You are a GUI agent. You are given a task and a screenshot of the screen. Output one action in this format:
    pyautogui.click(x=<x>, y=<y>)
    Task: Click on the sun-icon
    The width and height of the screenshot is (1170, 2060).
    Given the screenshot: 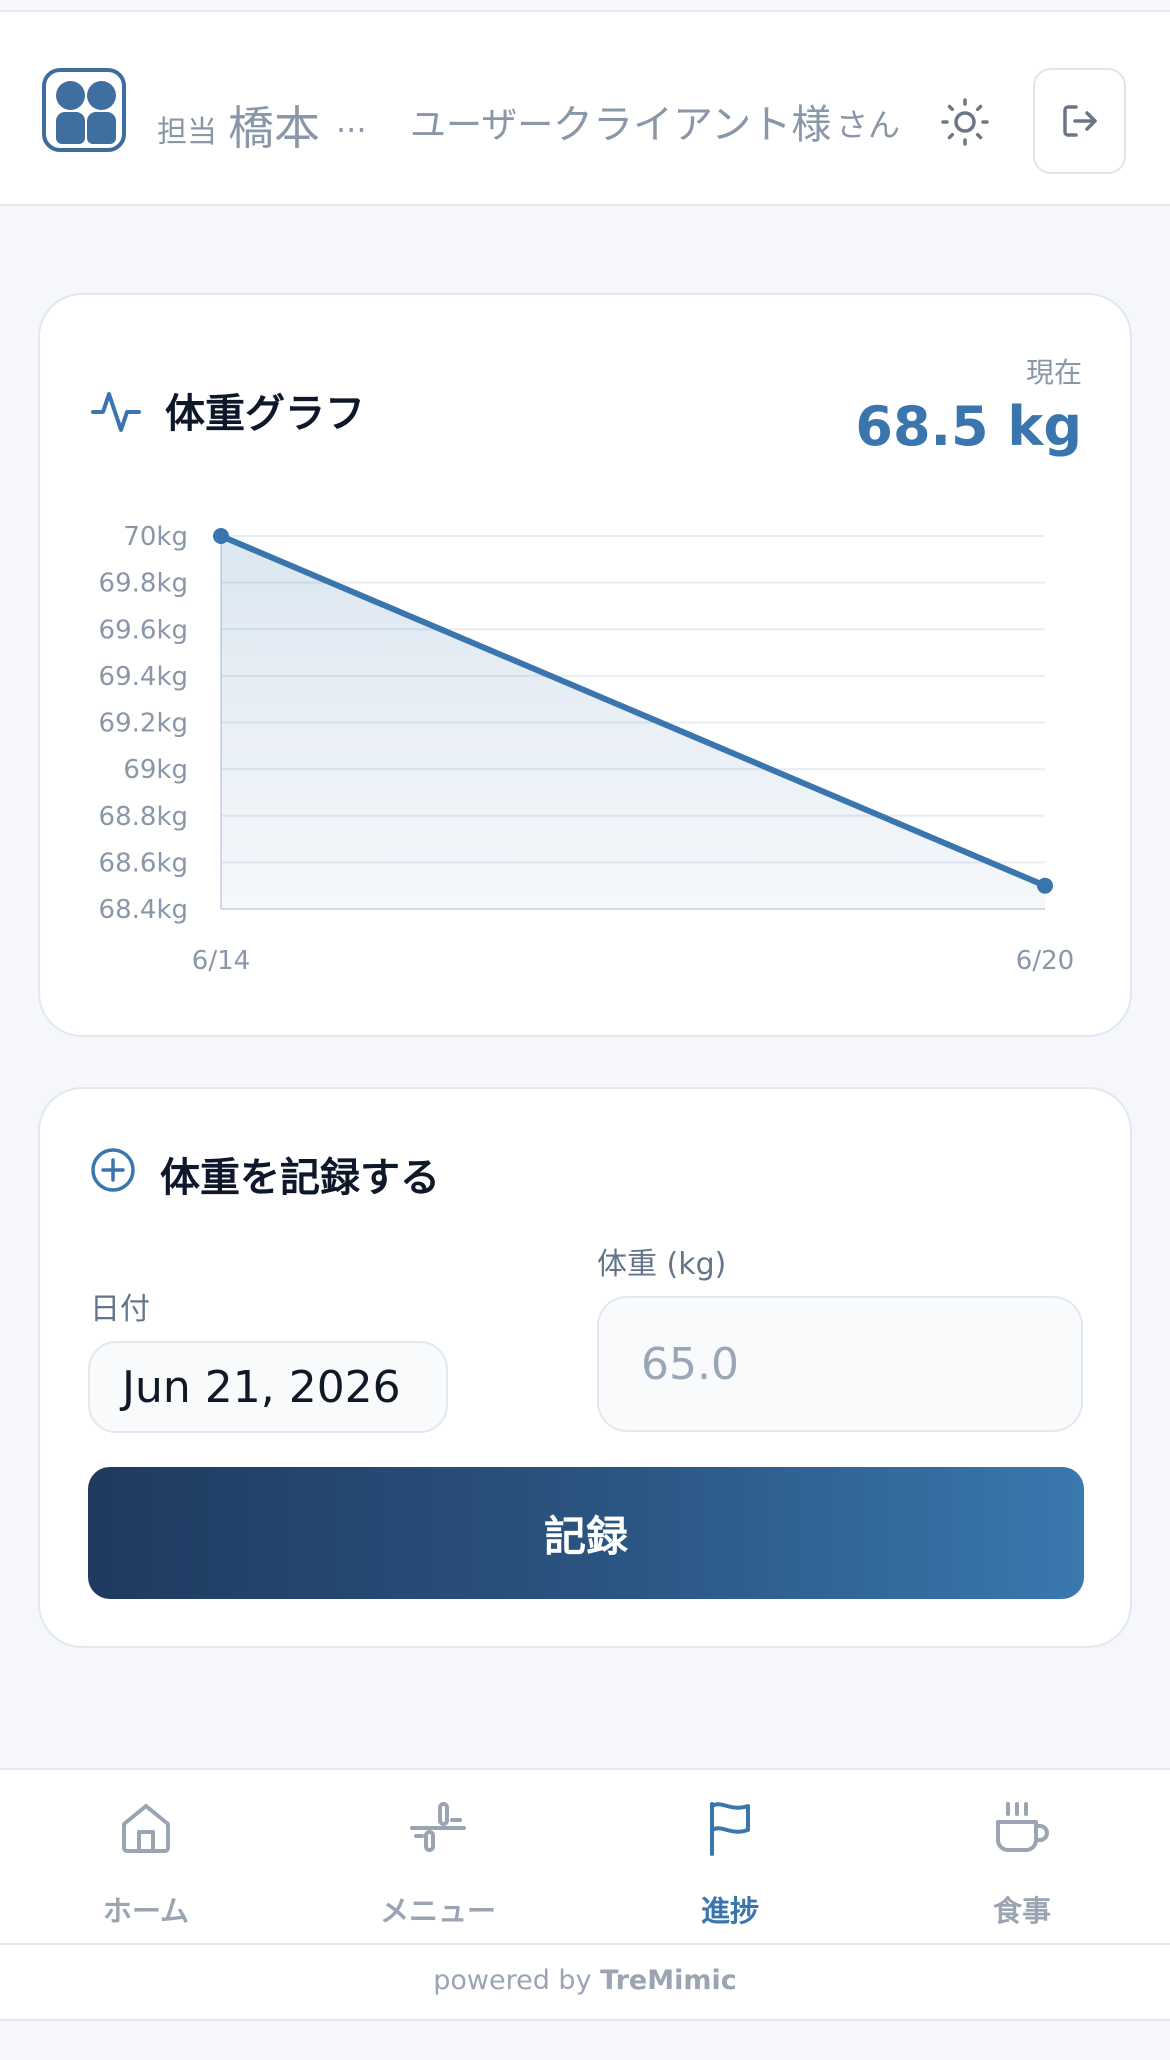 What is the action you would take?
    pyautogui.click(x=965, y=122)
    